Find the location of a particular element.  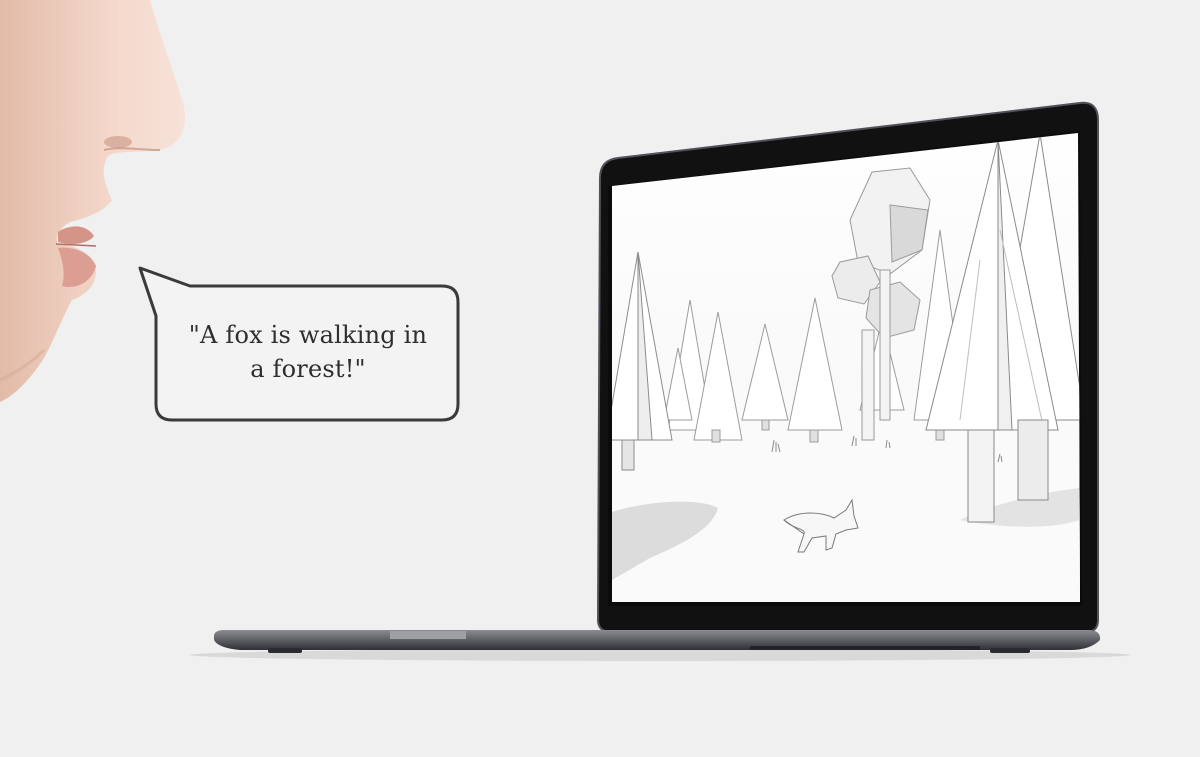

speech-line-2: a forest!" is located at coordinates (308, 369).